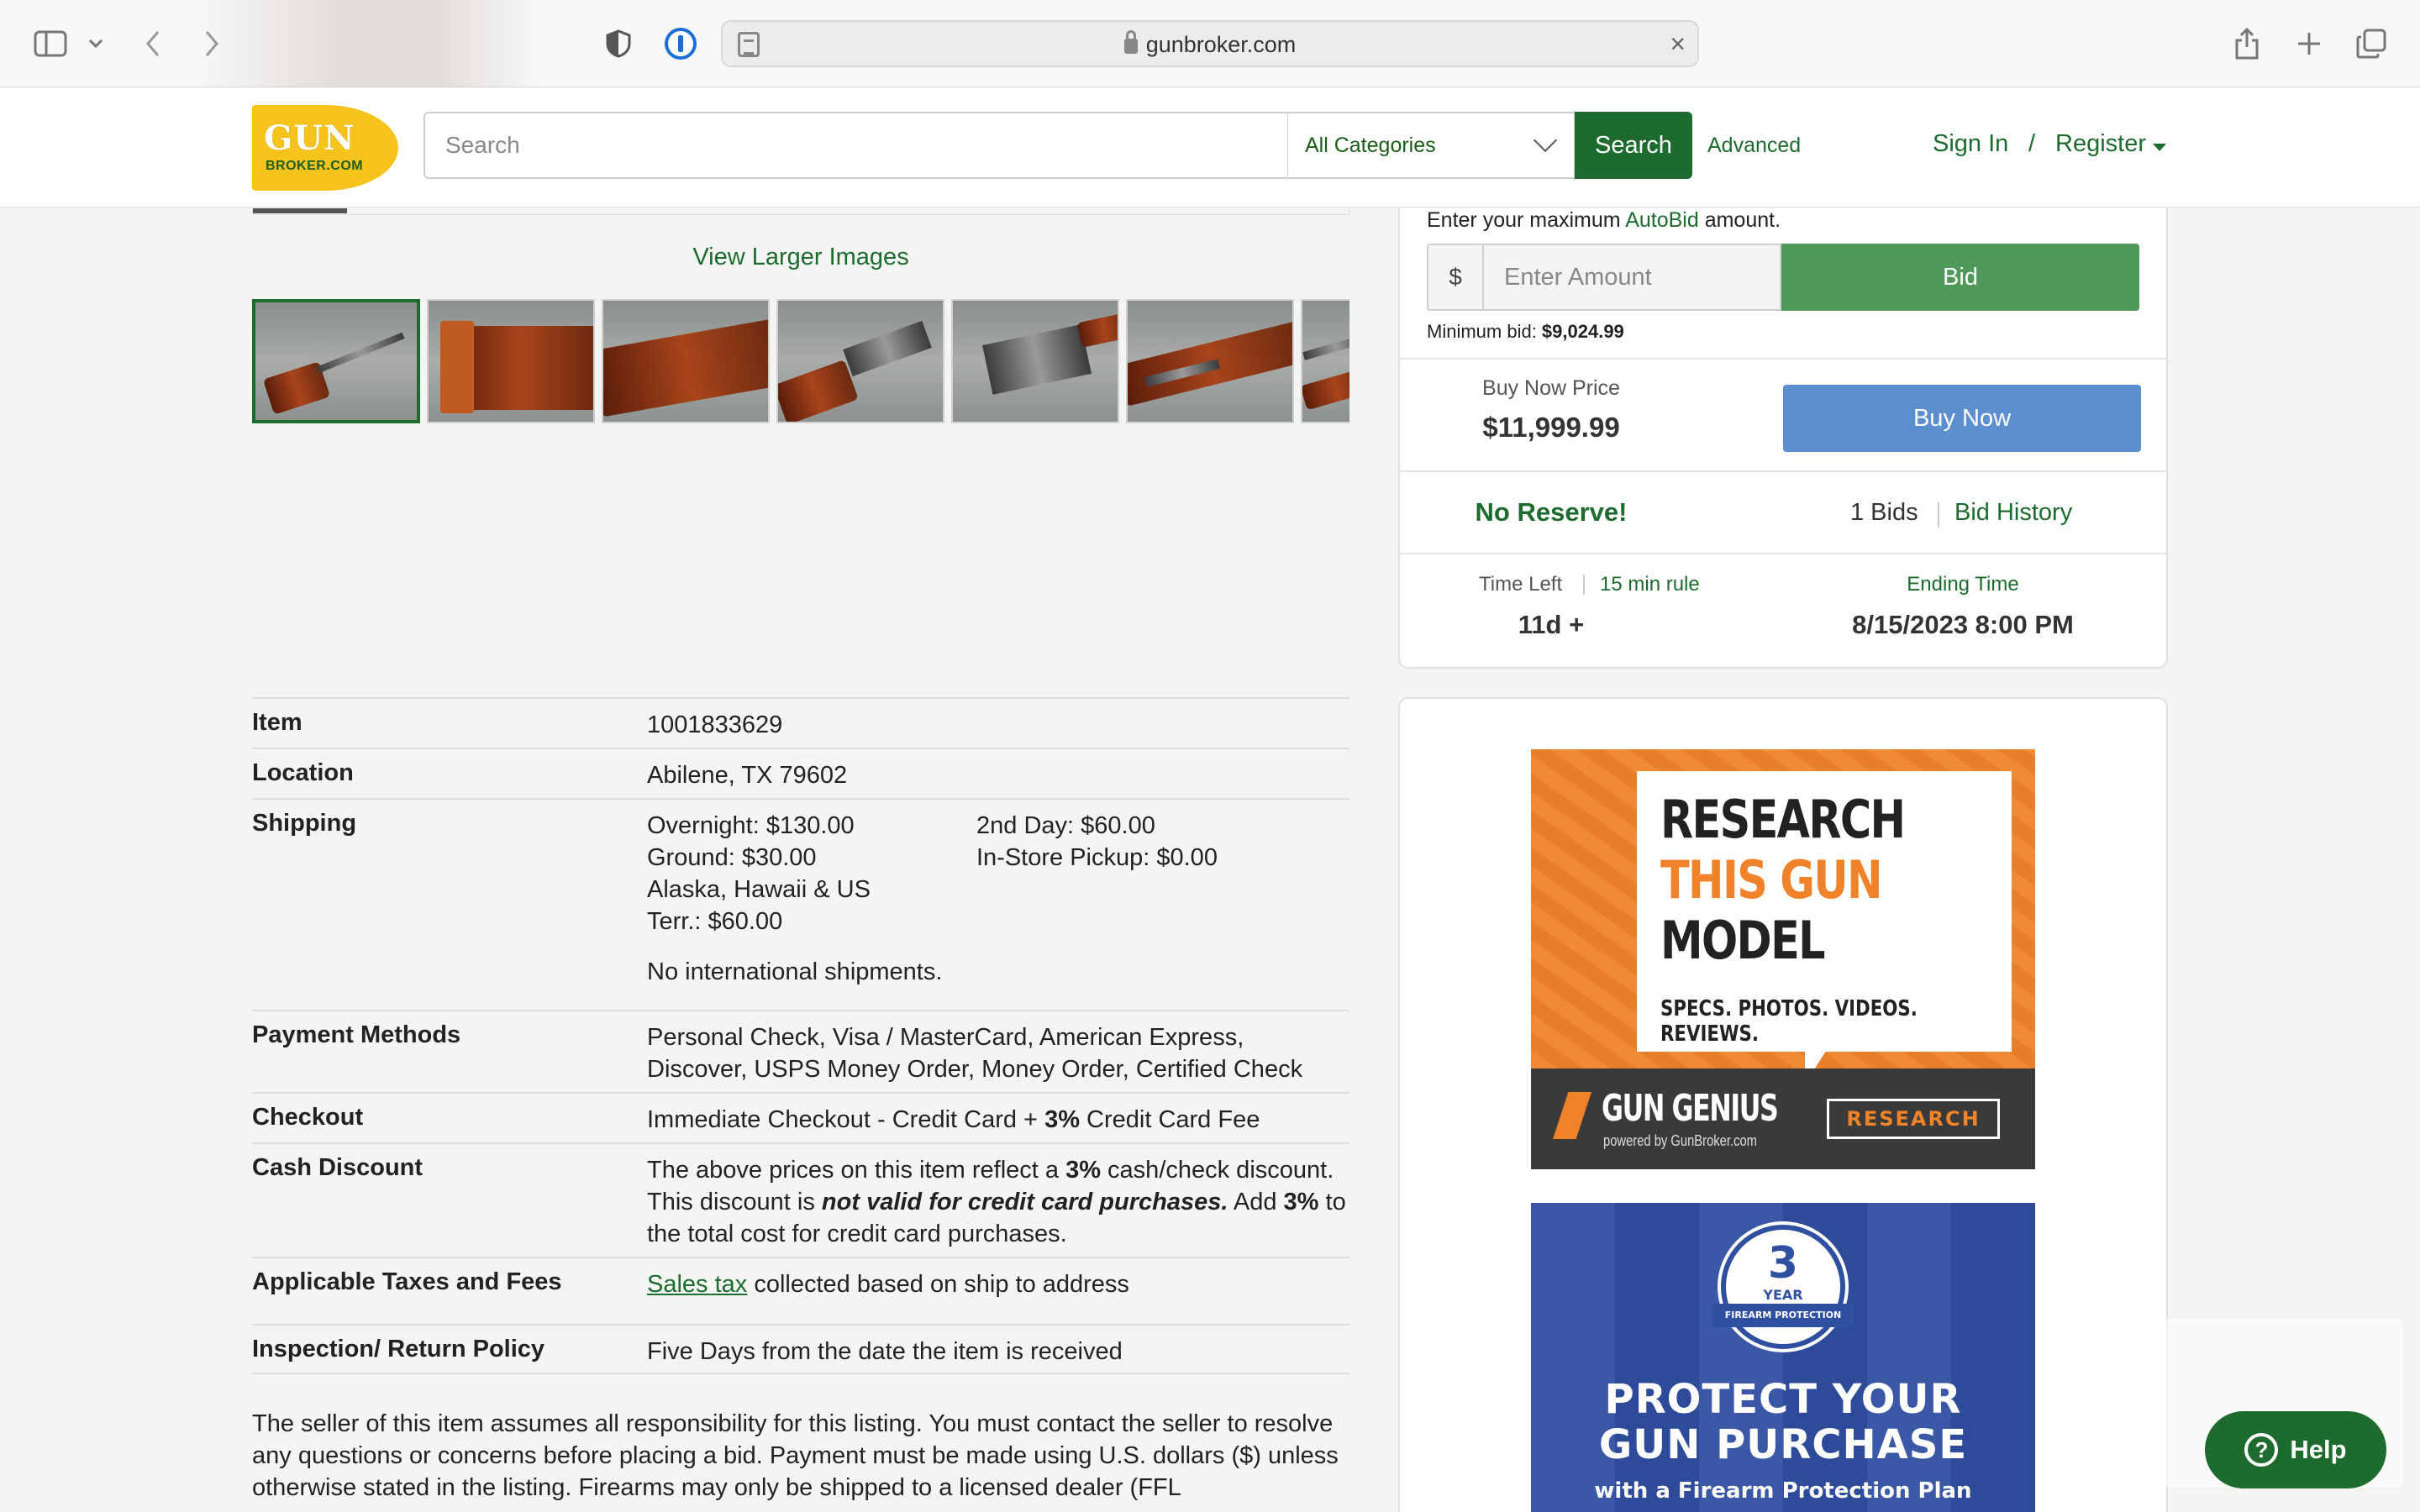 Image resolution: width=2420 pixels, height=1512 pixels. What do you see at coordinates (1960, 277) in the screenshot?
I see `bid-button: Bid` at bounding box center [1960, 277].